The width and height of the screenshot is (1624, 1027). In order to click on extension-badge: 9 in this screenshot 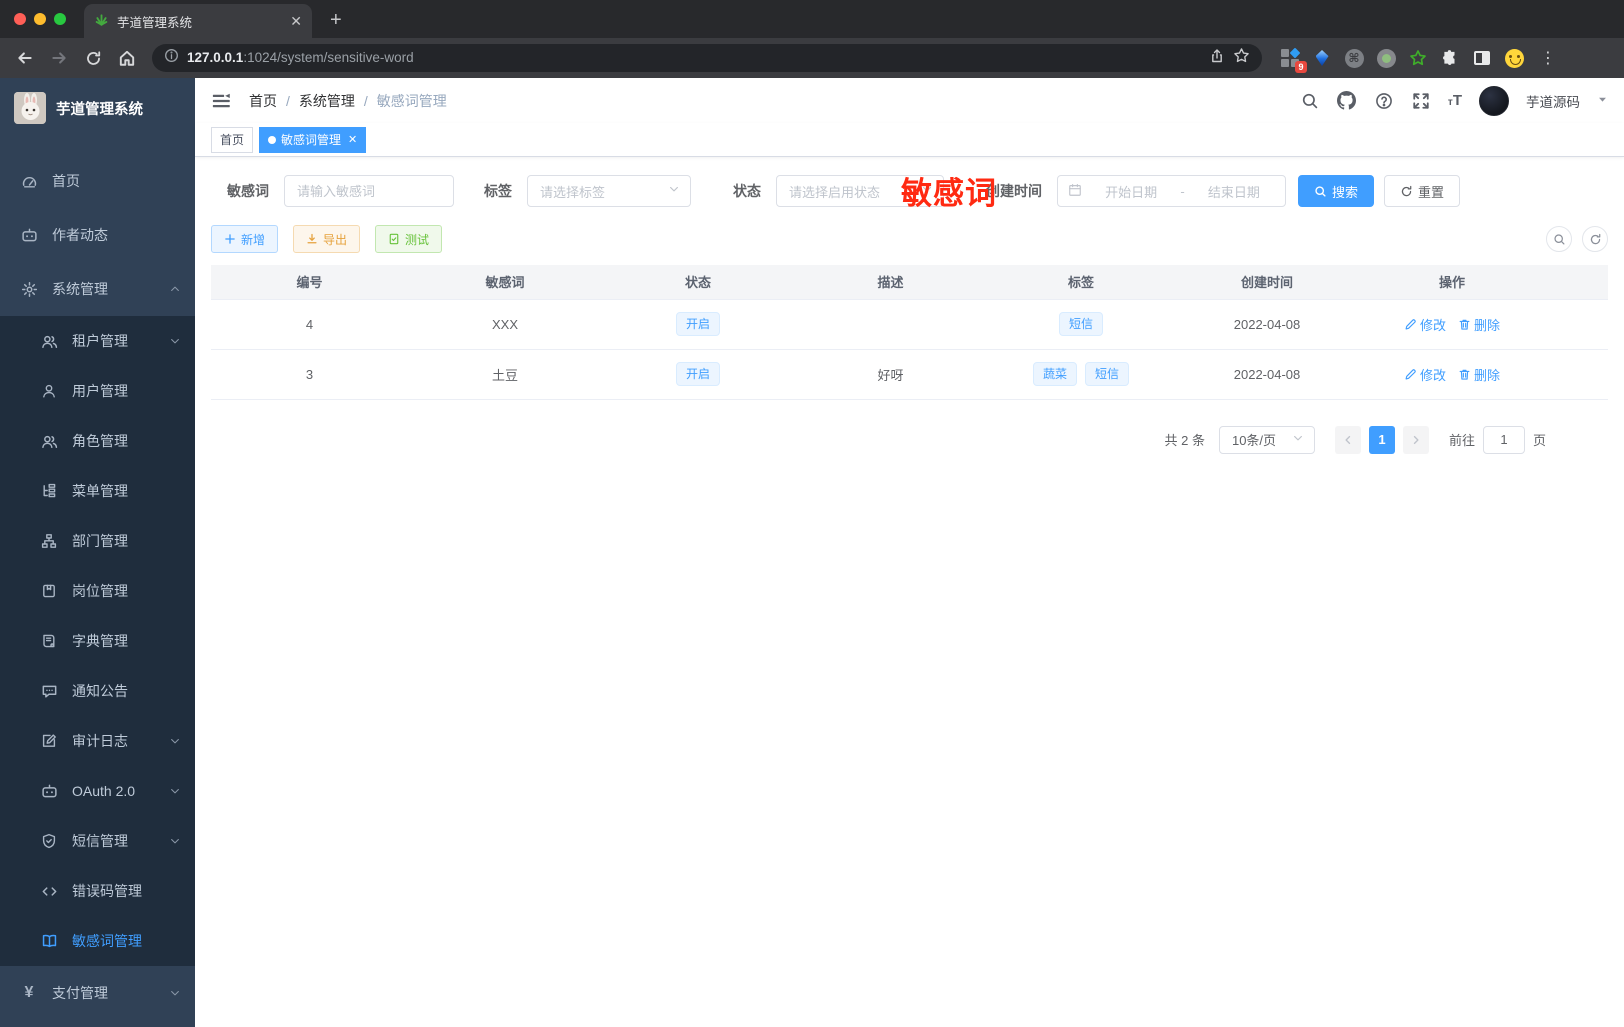, I will do `click(1300, 67)`.